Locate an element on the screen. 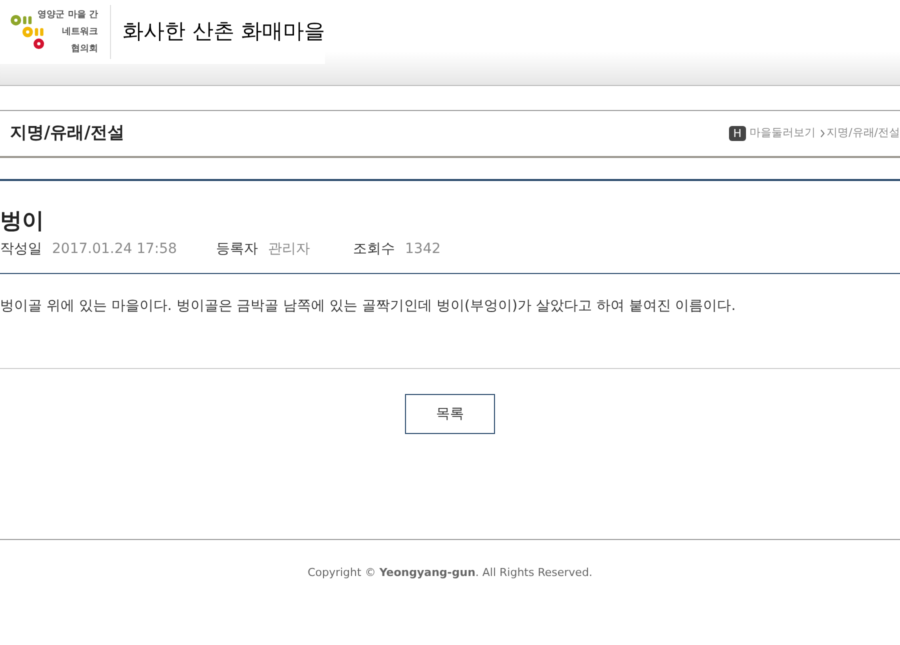 This screenshot has width=900, height=645. list-button: 목록 is located at coordinates (450, 414).